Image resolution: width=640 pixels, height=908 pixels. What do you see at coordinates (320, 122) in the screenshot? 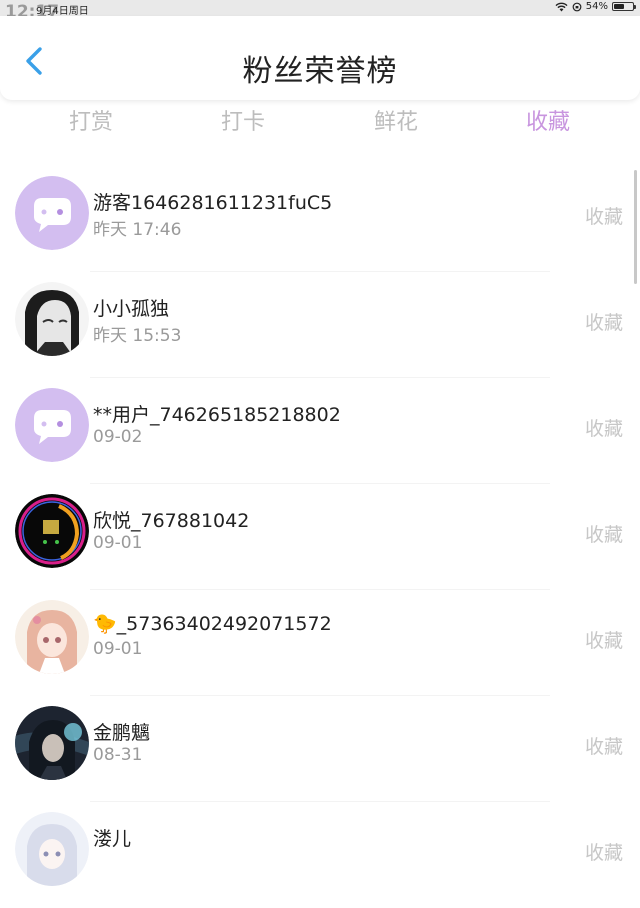
I see `tab-bar: 打赏 打卡 鲜花 收藏` at bounding box center [320, 122].